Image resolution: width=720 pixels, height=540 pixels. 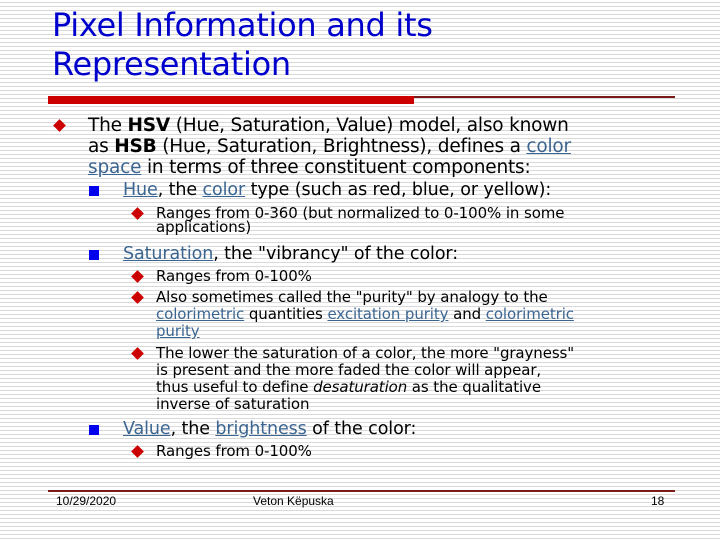 What do you see at coordinates (114, 167) in the screenshot?
I see `link-space: space` at bounding box center [114, 167].